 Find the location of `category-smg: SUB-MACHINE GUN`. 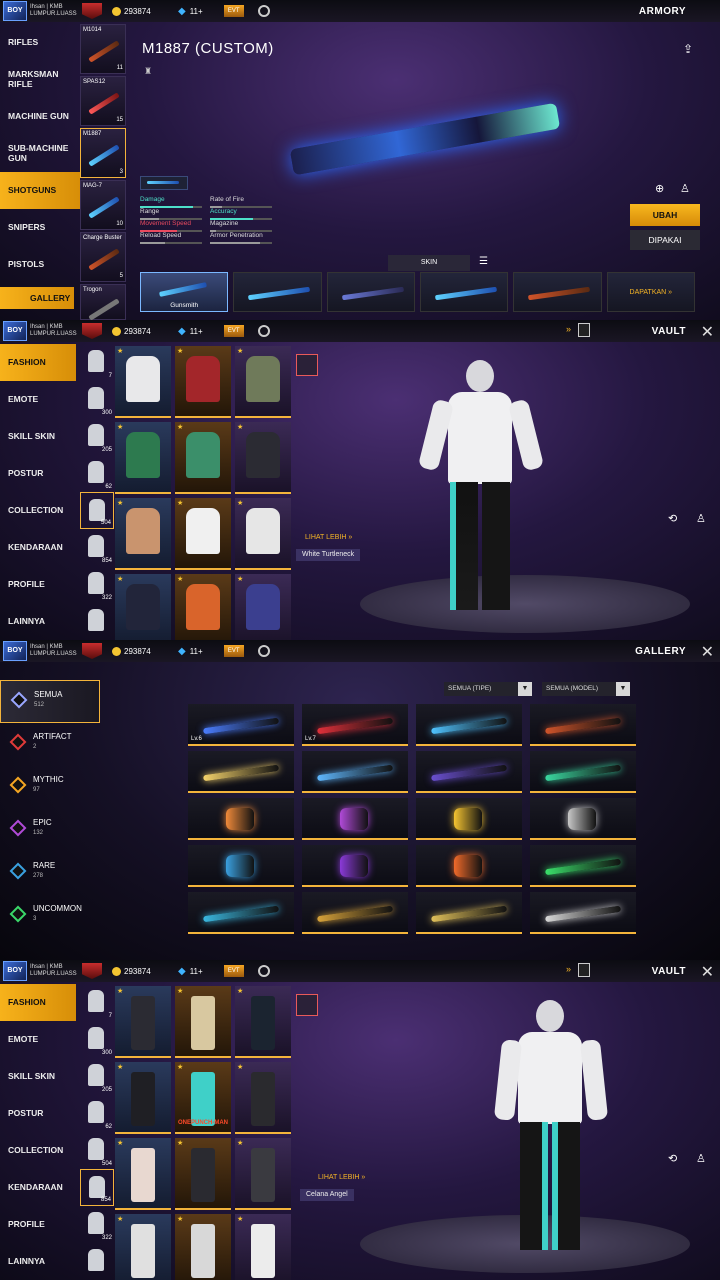

category-smg: SUB-MACHINE GUN is located at coordinates (40, 153).